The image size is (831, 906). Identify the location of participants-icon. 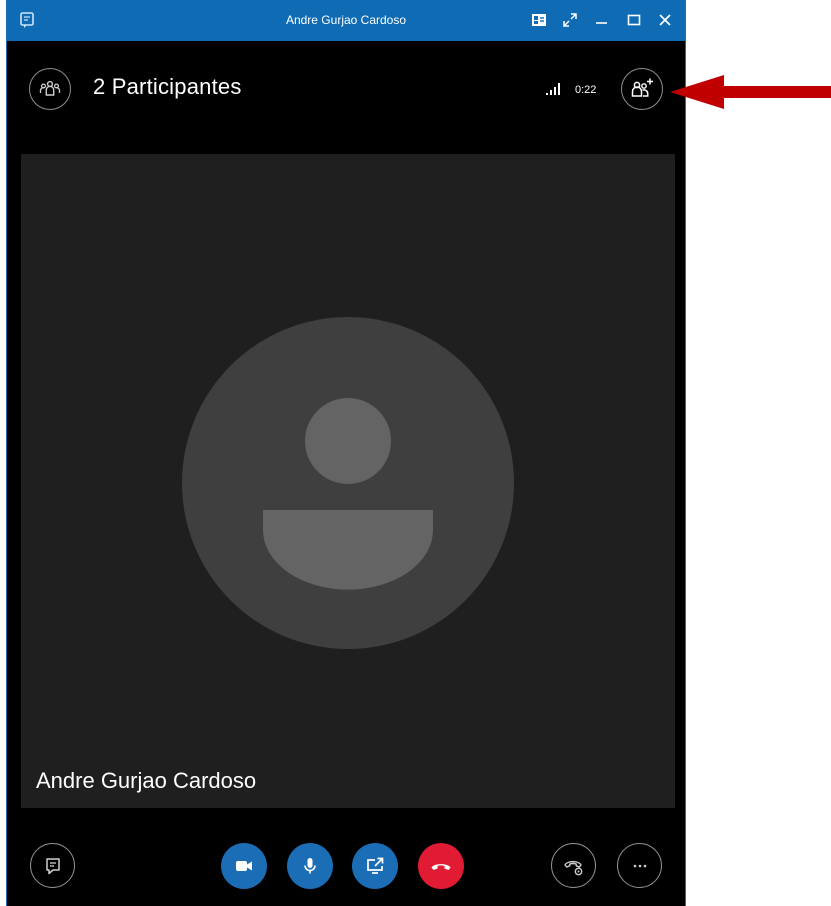
(50, 88).